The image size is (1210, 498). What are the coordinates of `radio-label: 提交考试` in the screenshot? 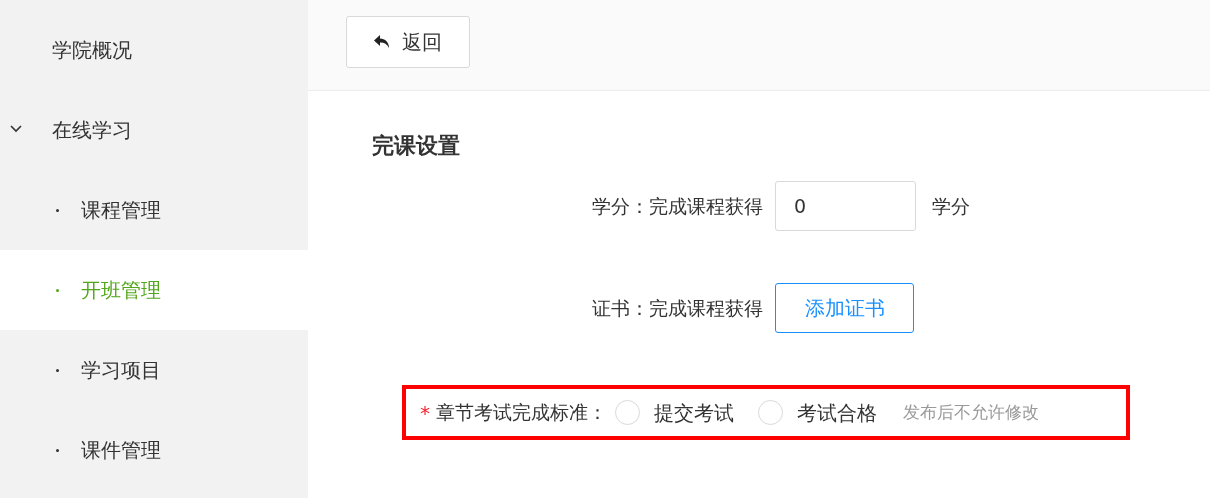 It's located at (694, 412).